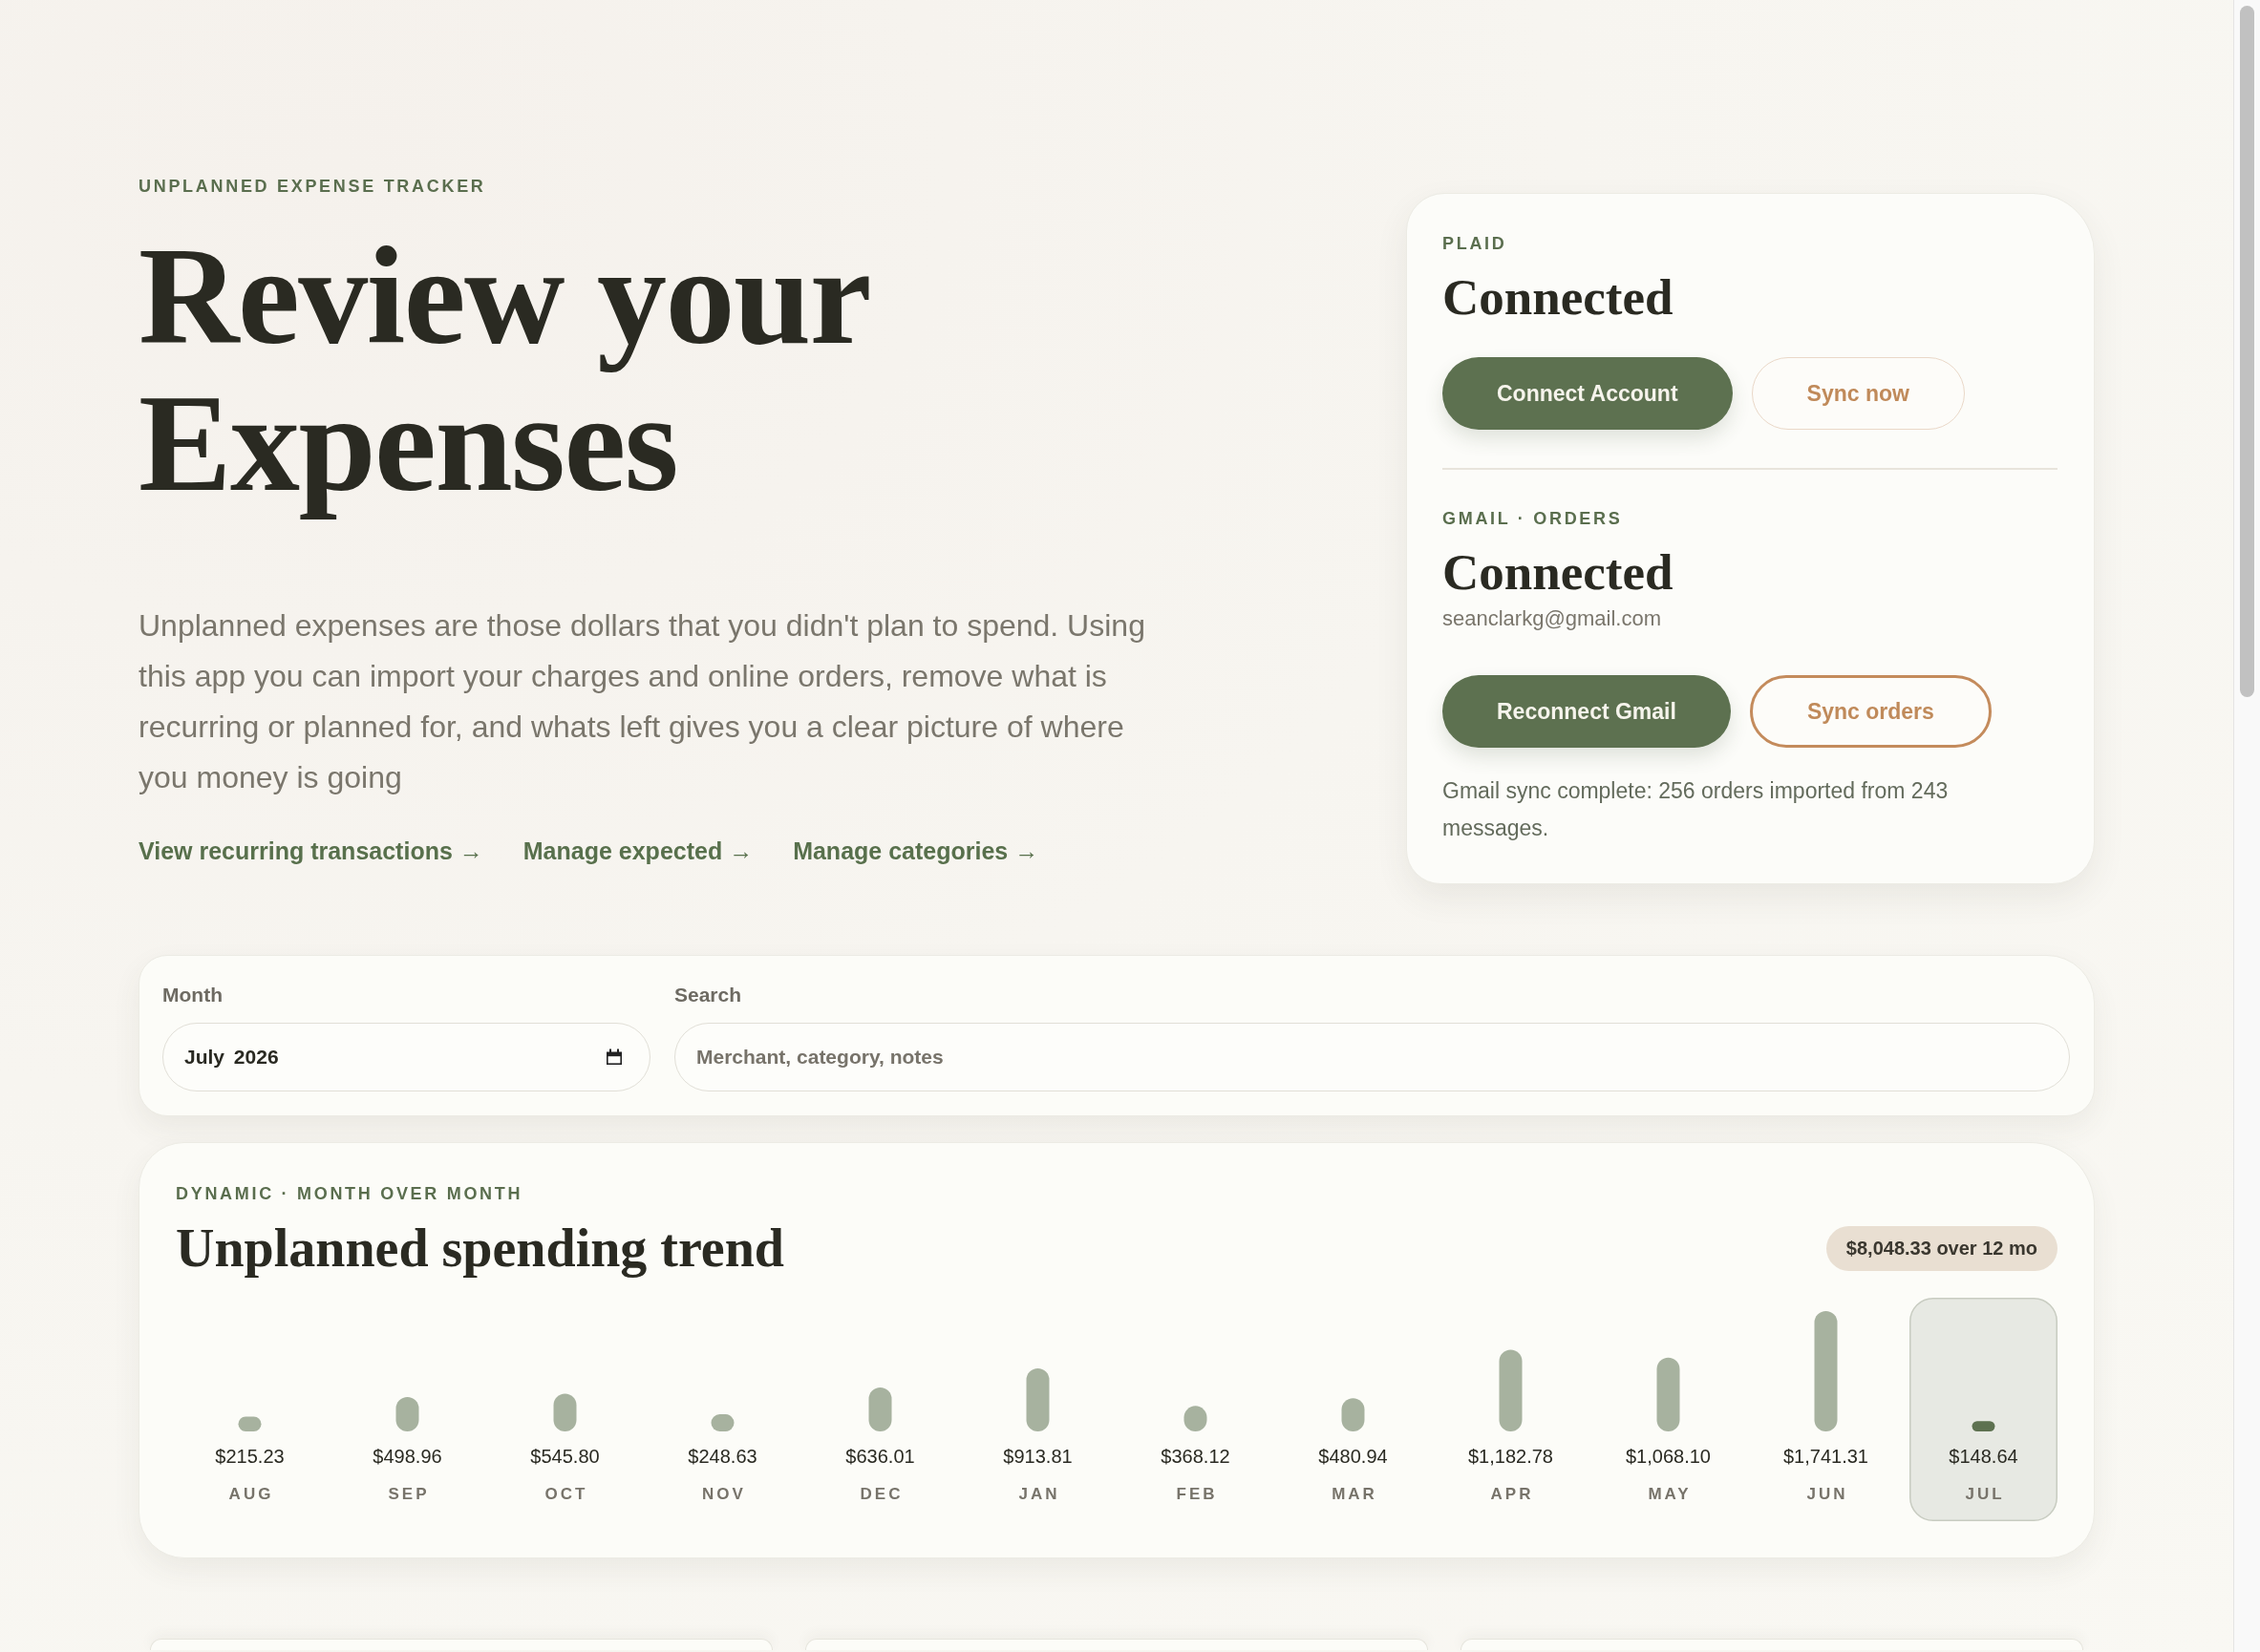  I want to click on month-axis-label: JUL, so click(1985, 1494).